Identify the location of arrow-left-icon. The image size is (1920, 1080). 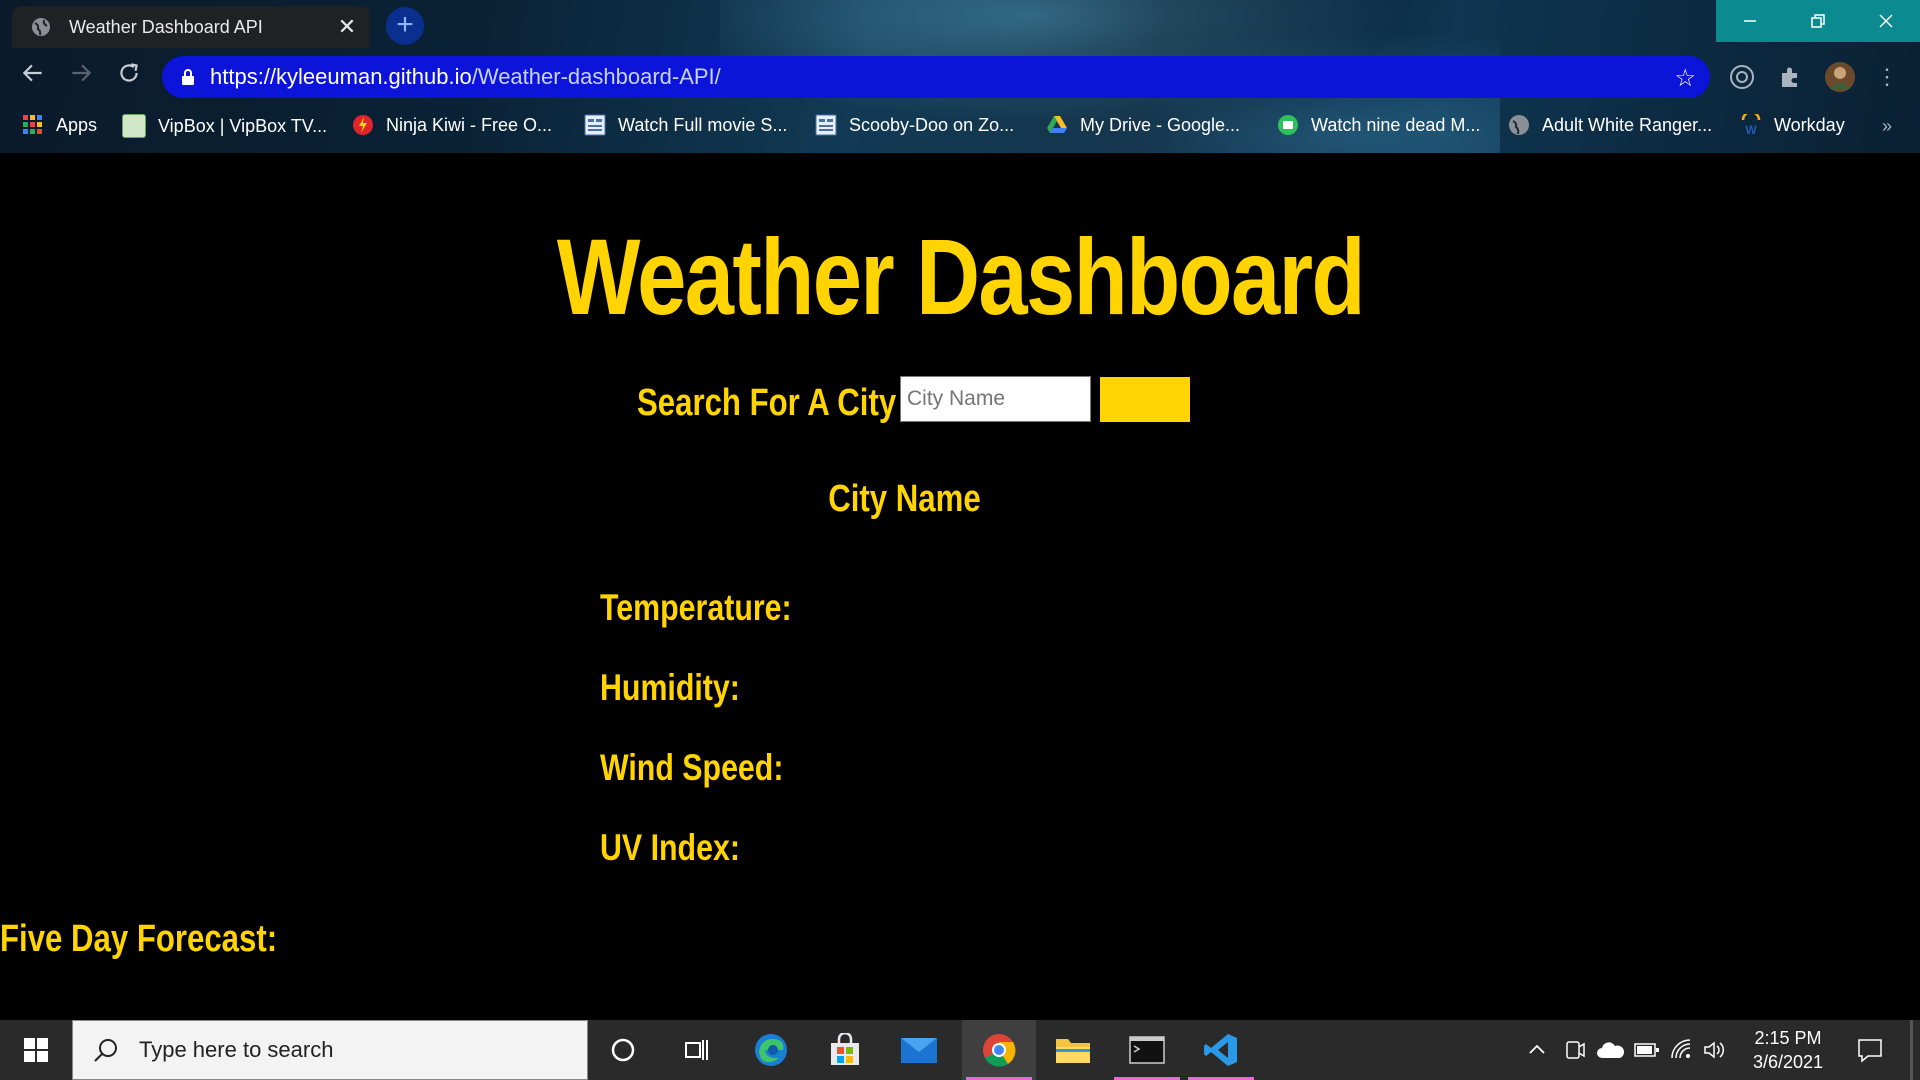
(32, 73).